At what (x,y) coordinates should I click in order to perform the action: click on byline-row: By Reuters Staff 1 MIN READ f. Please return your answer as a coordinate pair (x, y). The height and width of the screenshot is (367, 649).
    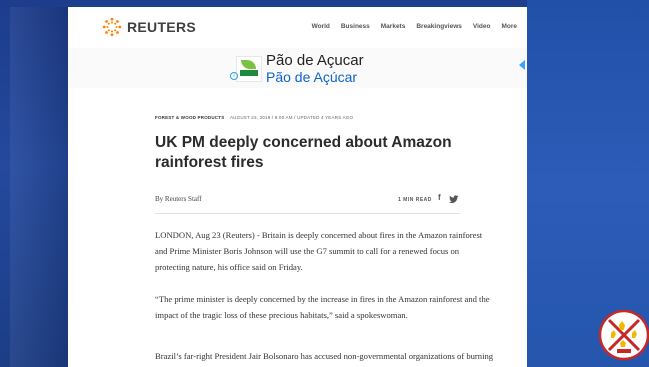
    Looking at the image, I should click on (307, 201).